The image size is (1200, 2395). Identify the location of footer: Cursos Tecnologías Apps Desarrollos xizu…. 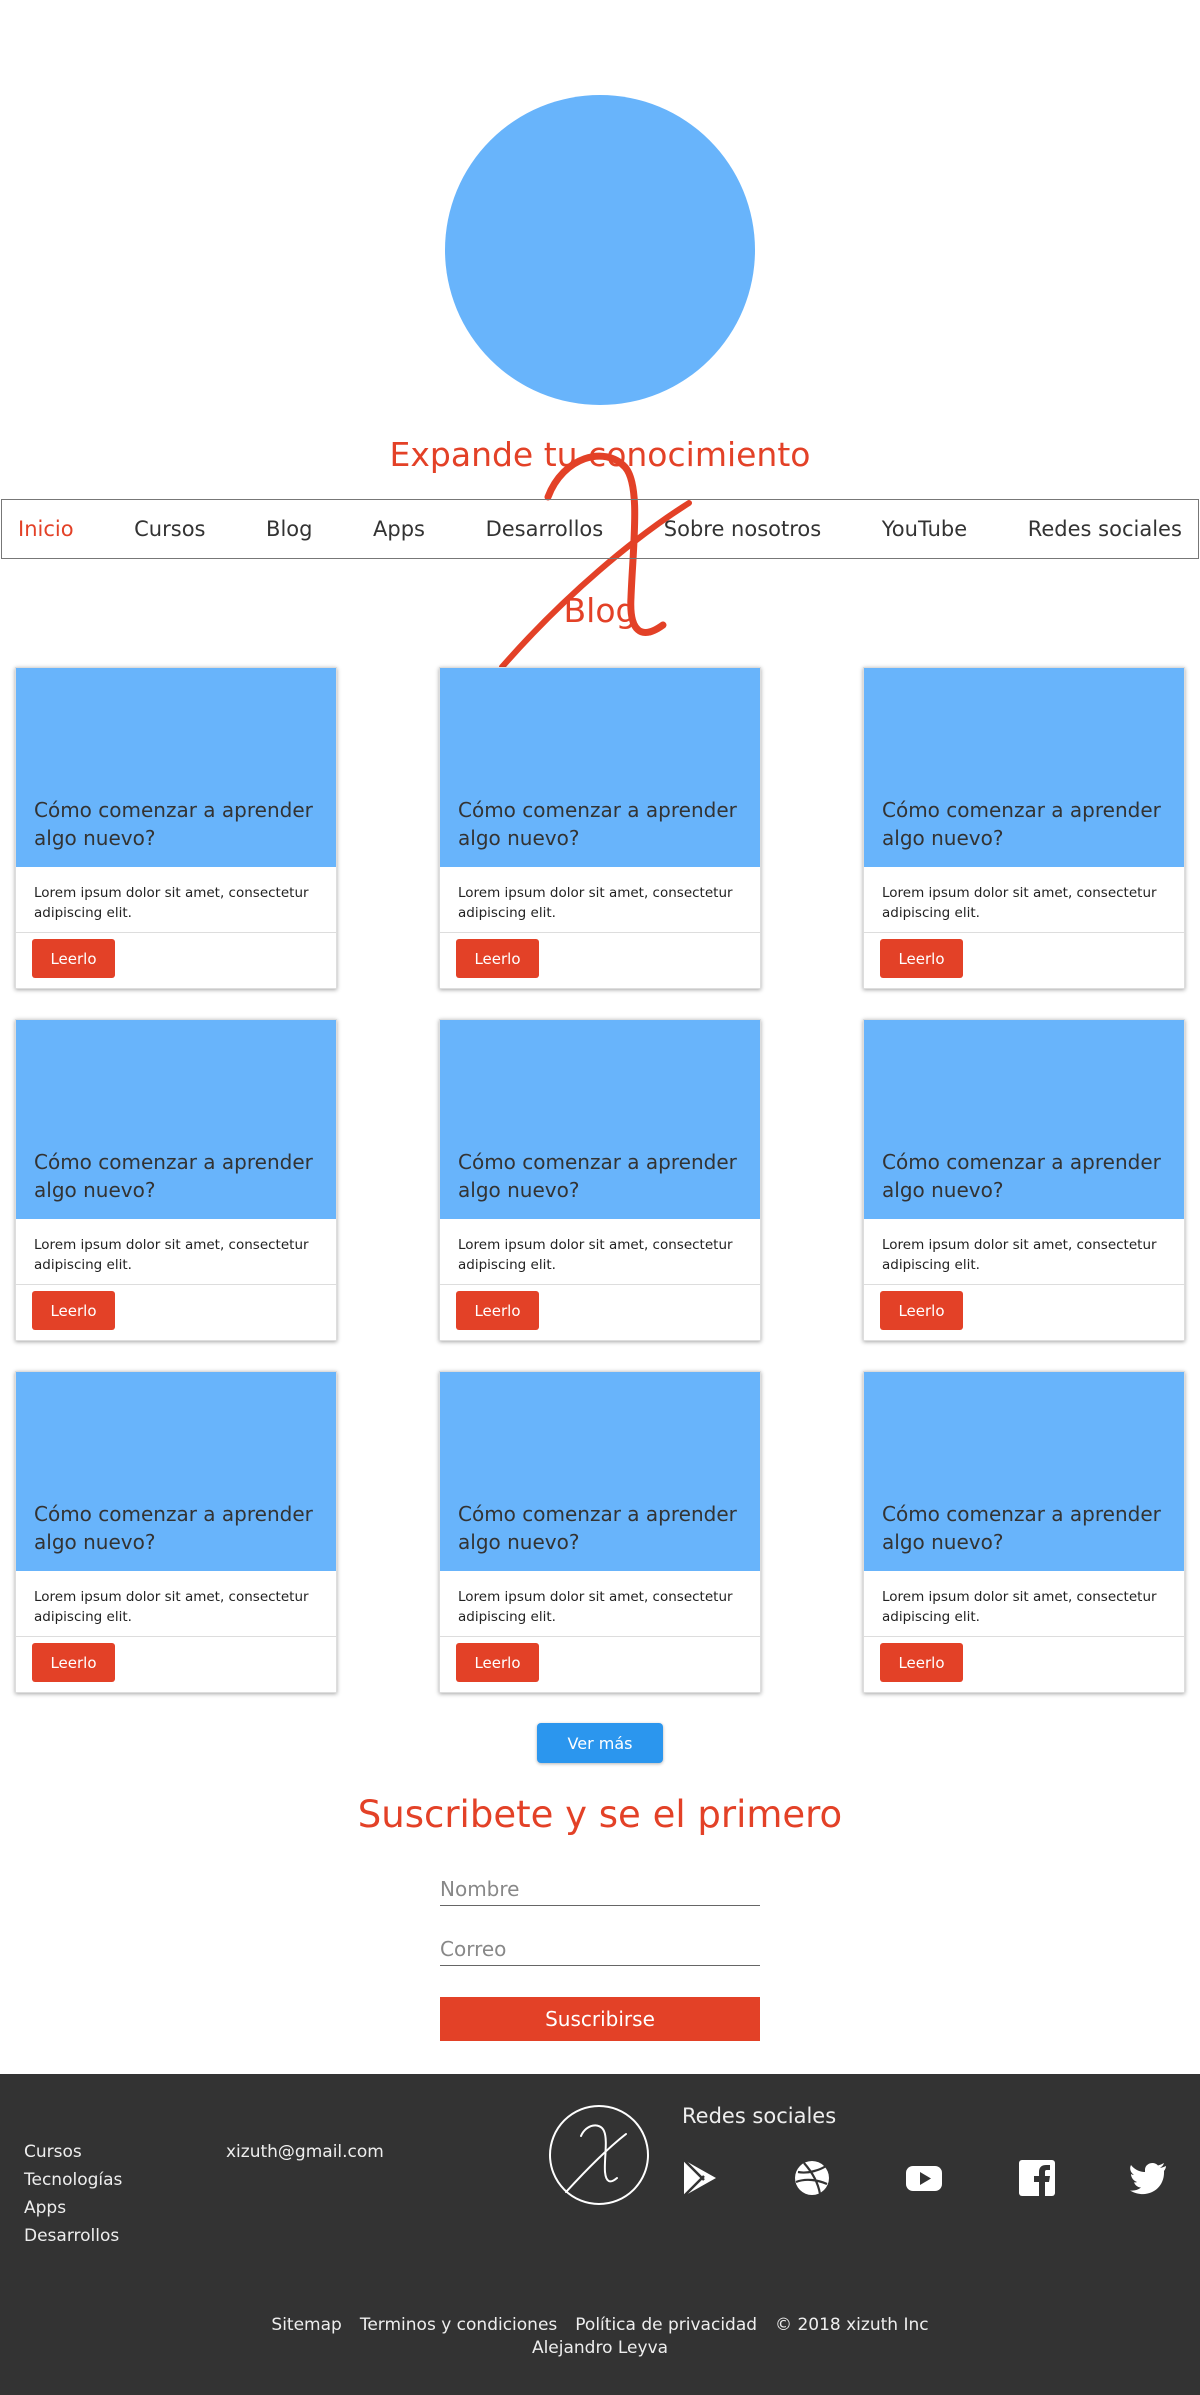
(600, 2234).